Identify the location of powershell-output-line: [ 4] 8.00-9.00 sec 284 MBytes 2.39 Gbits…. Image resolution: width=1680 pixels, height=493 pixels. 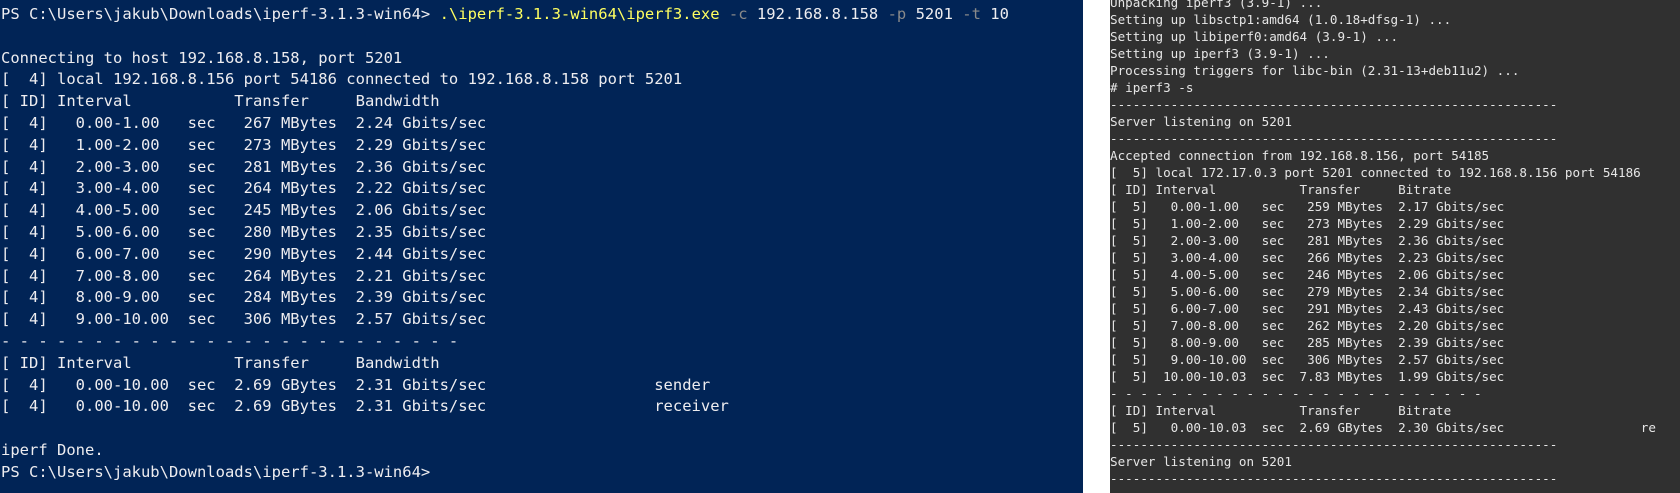
(244, 297).